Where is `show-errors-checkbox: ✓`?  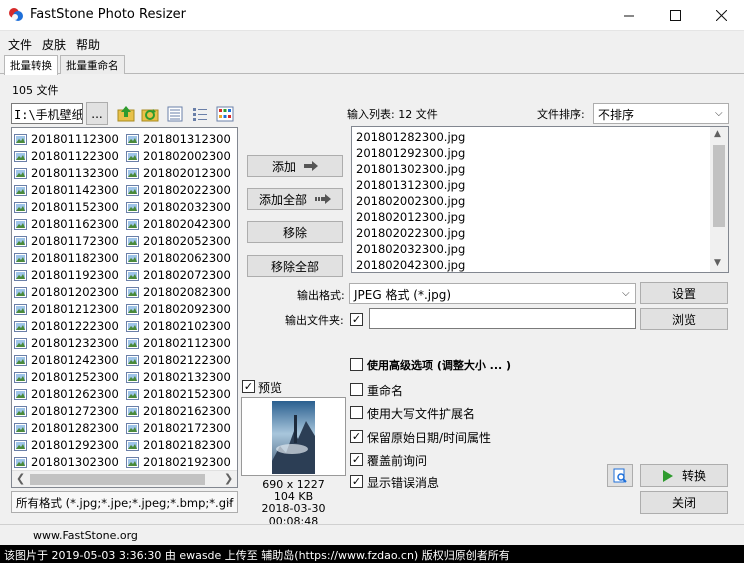
show-errors-checkbox: ✓ is located at coordinates (356, 481).